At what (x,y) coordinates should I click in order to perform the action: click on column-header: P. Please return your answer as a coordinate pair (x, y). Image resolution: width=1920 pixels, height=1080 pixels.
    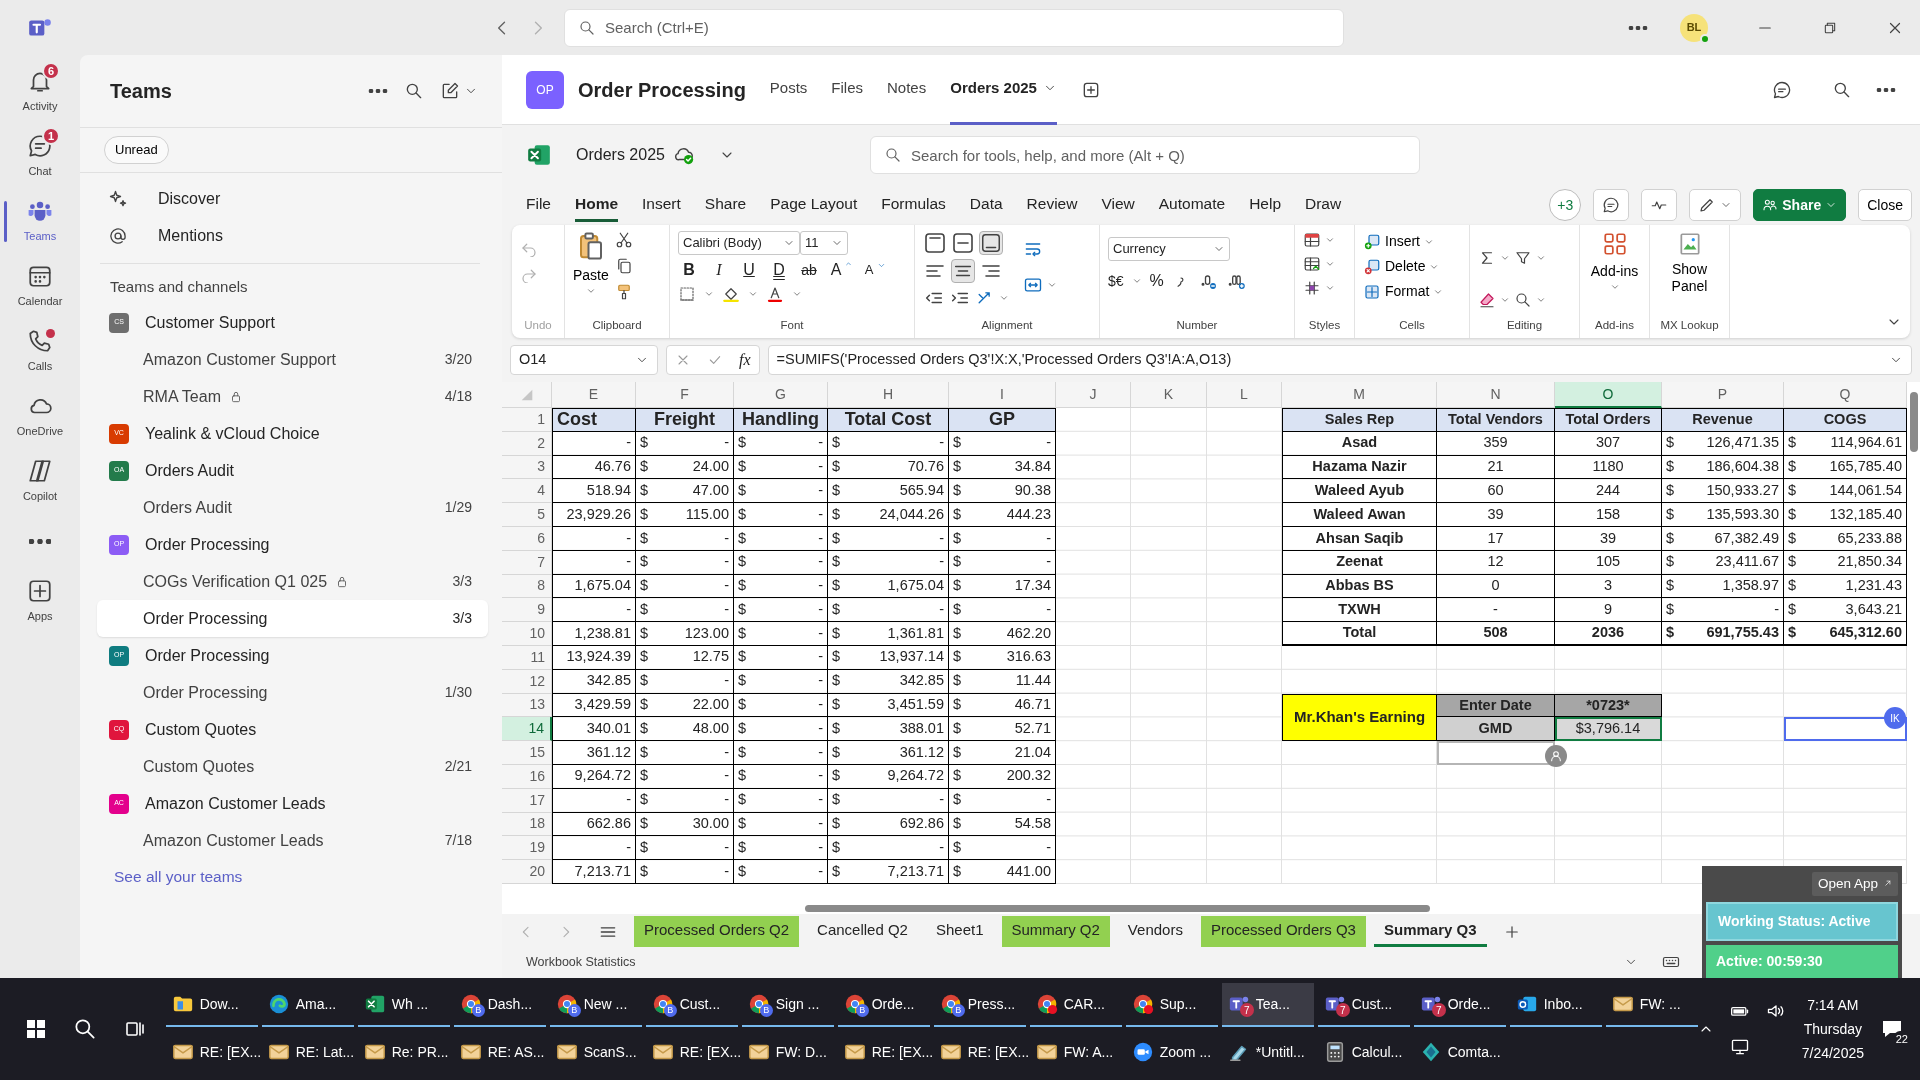
    Looking at the image, I should click on (1723, 395).